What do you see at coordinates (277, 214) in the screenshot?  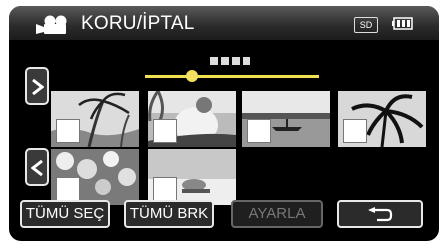 I see `set-button: AYARLA` at bounding box center [277, 214].